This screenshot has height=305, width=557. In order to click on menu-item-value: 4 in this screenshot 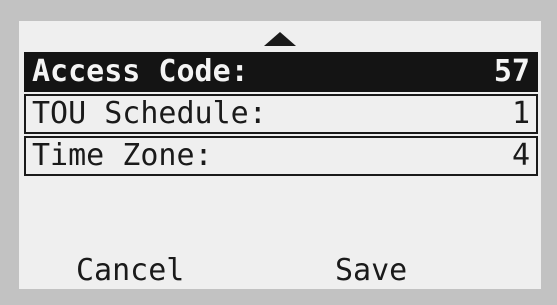, I will do `click(520, 155)`.